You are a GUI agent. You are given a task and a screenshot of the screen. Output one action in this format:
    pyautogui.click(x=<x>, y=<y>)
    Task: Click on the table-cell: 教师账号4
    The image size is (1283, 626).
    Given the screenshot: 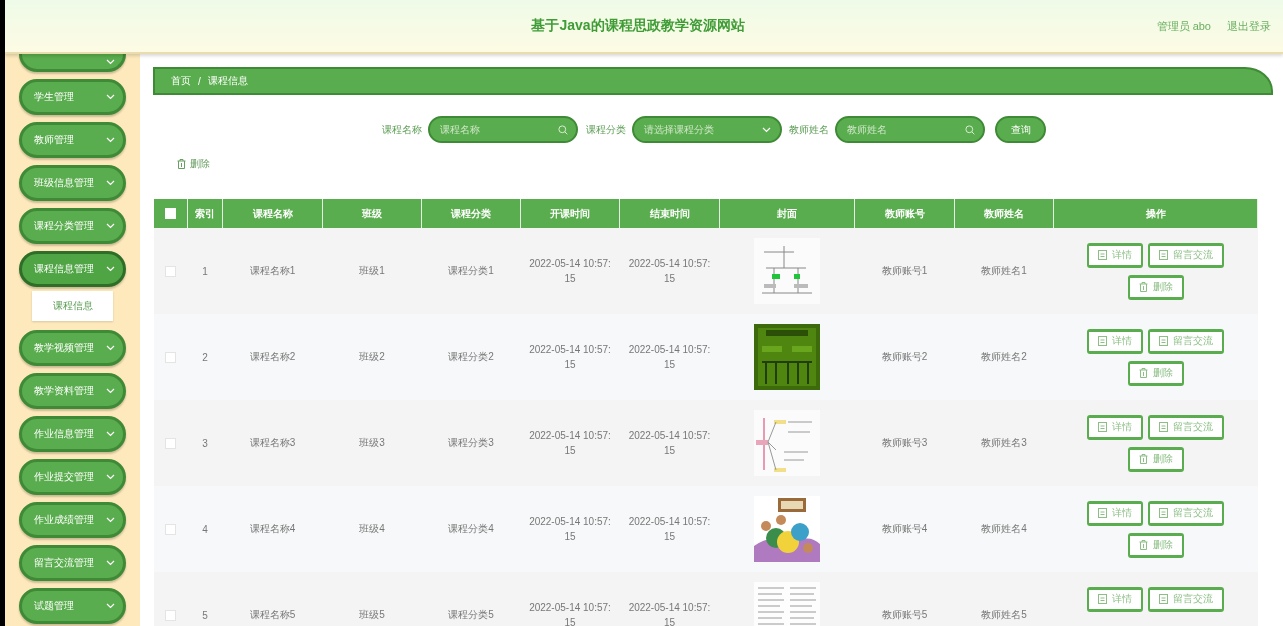 What is the action you would take?
    pyautogui.click(x=904, y=528)
    